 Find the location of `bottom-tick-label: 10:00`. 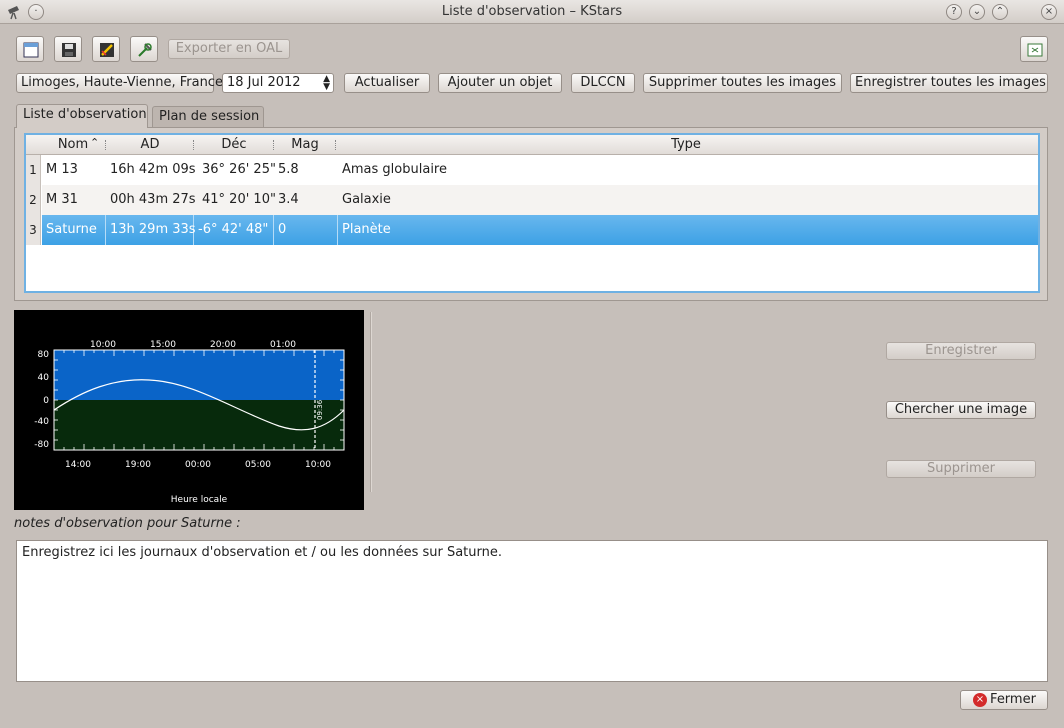

bottom-tick-label: 10:00 is located at coordinates (318, 465).